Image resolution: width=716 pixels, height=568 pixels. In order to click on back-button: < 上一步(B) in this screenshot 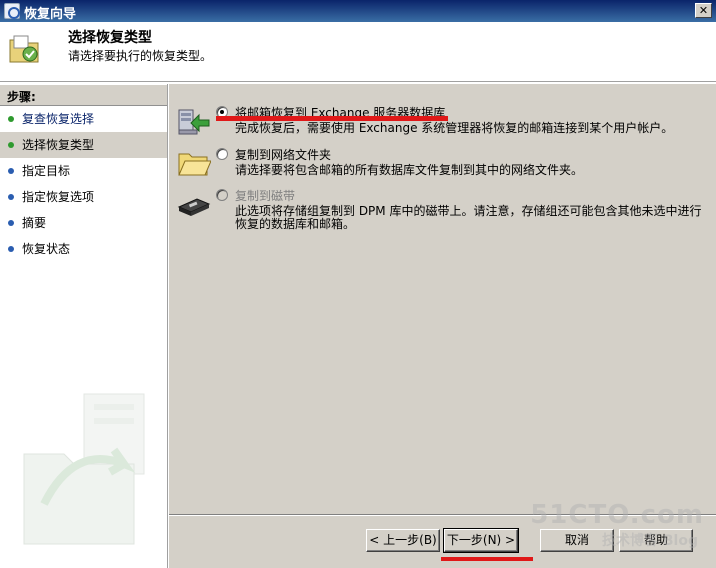, I will do `click(403, 540)`.